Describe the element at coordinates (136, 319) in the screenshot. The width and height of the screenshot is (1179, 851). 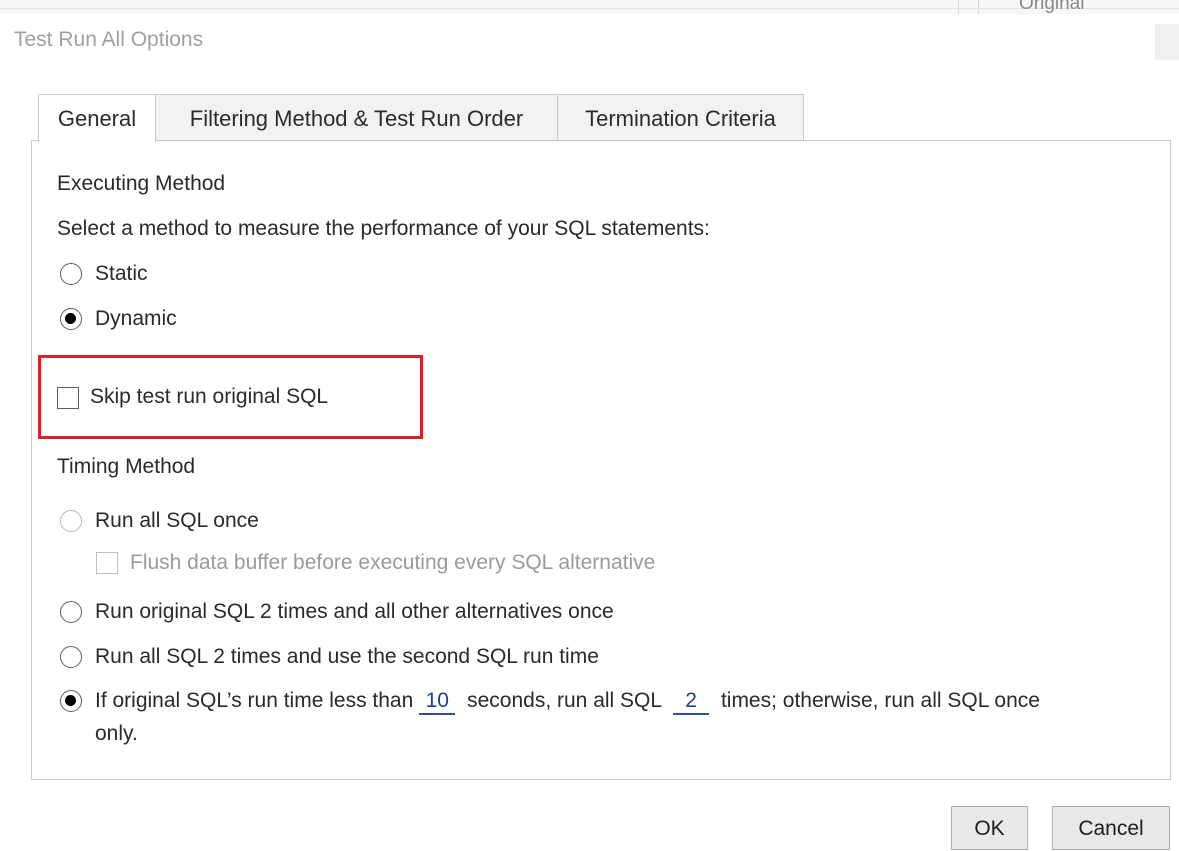
I see `dynamic-label: Dynamic` at that location.